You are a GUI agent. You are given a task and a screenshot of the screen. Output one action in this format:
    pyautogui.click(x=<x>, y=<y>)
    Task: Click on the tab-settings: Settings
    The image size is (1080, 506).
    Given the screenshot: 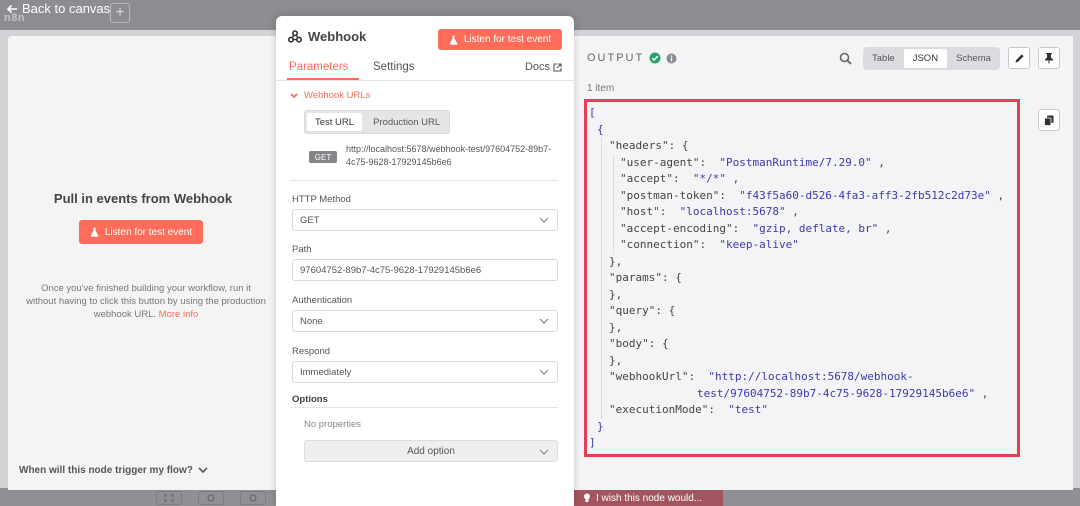 What is the action you would take?
    pyautogui.click(x=394, y=67)
    